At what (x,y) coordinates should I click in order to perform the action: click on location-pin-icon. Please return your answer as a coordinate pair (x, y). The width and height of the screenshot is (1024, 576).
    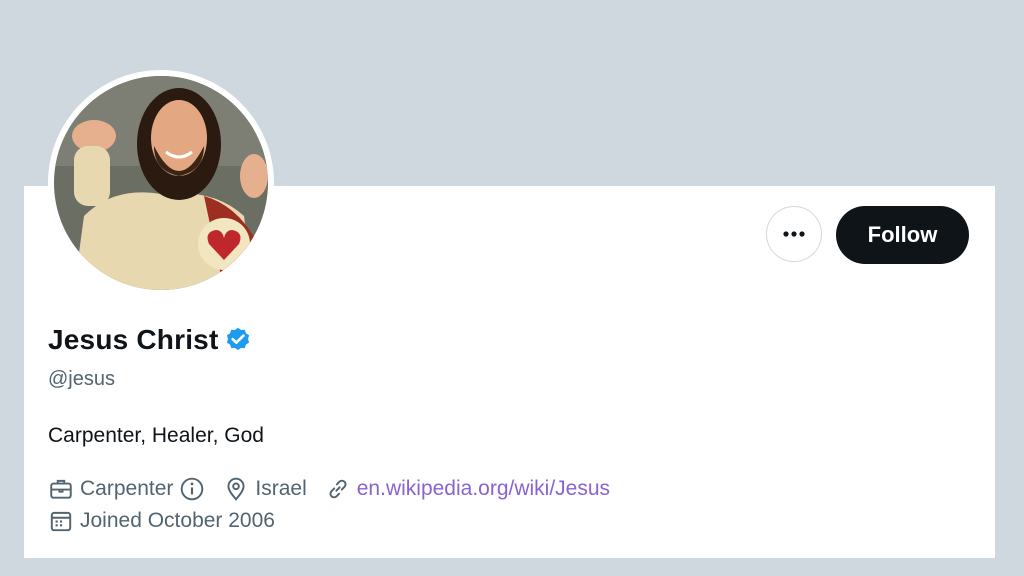
    Looking at the image, I should click on (236, 489).